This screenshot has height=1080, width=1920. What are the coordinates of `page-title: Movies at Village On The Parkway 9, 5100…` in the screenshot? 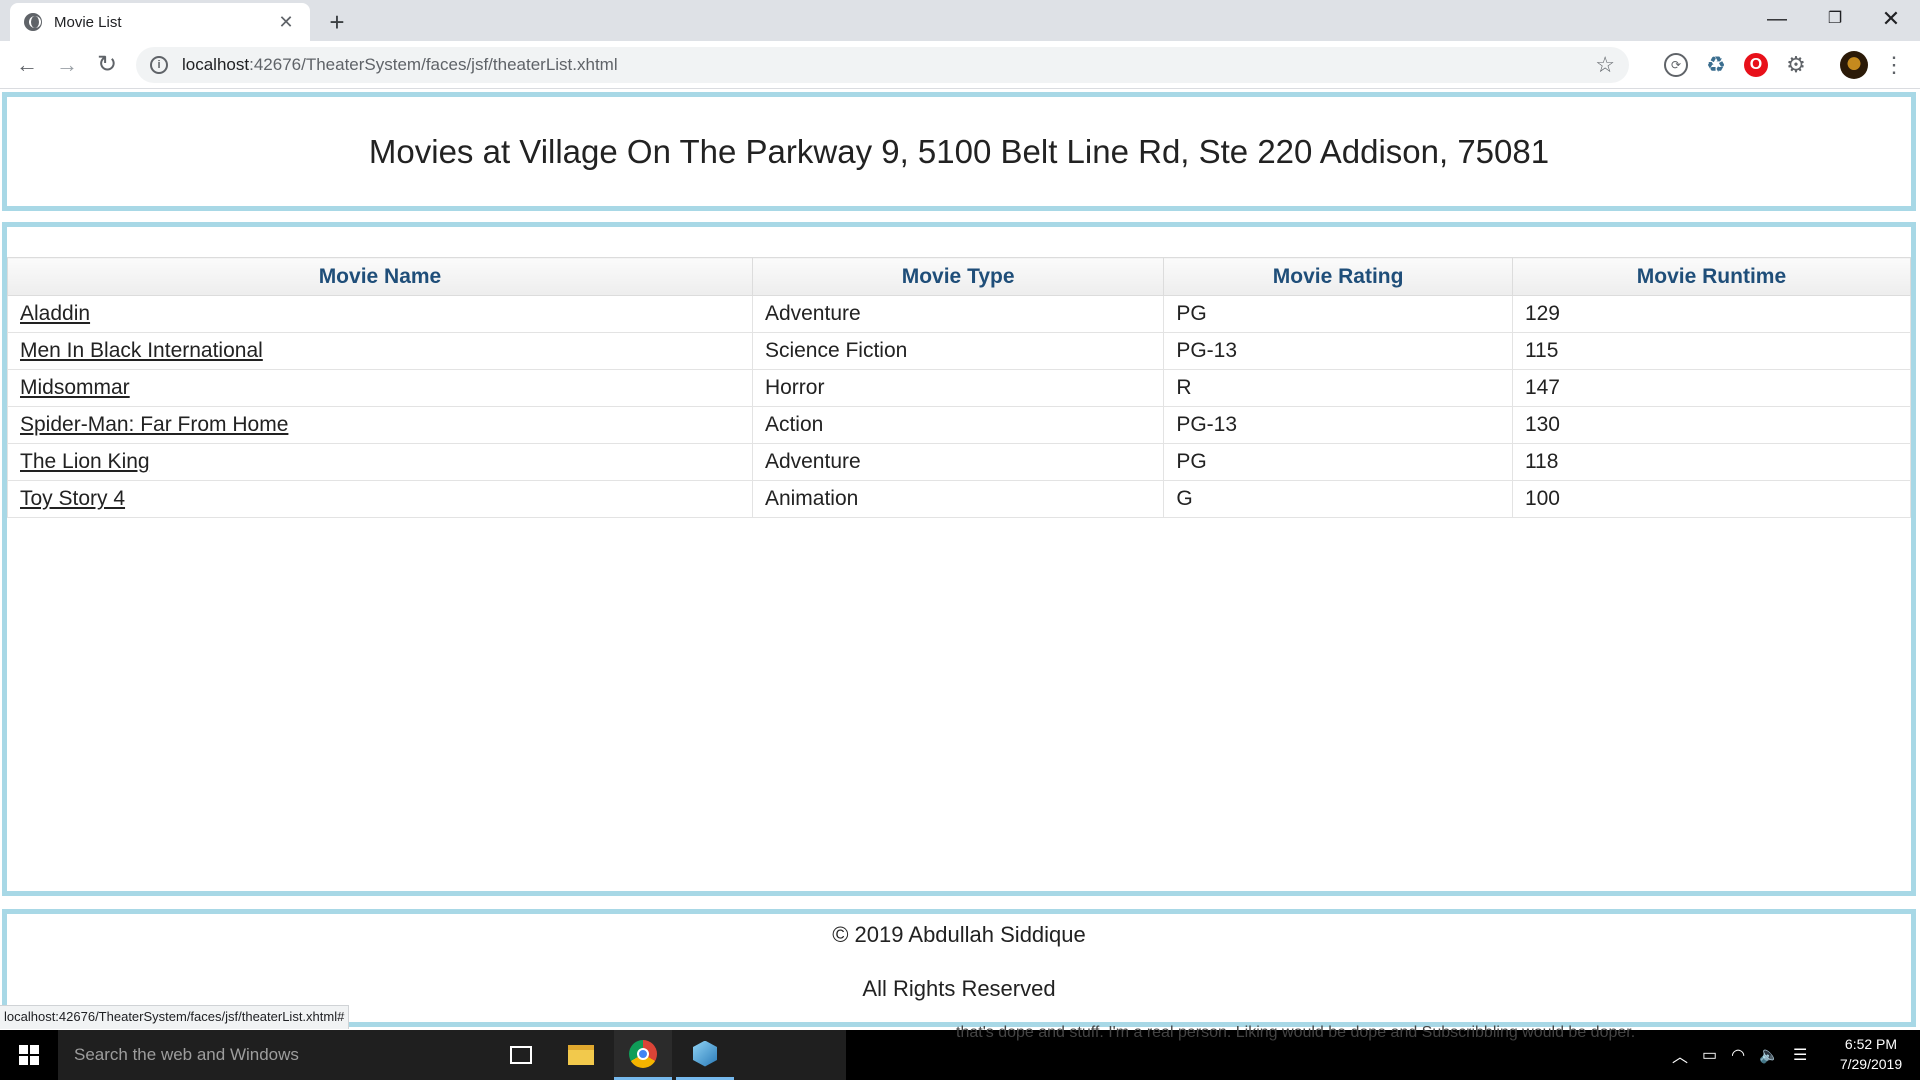 It's located at (959, 151).